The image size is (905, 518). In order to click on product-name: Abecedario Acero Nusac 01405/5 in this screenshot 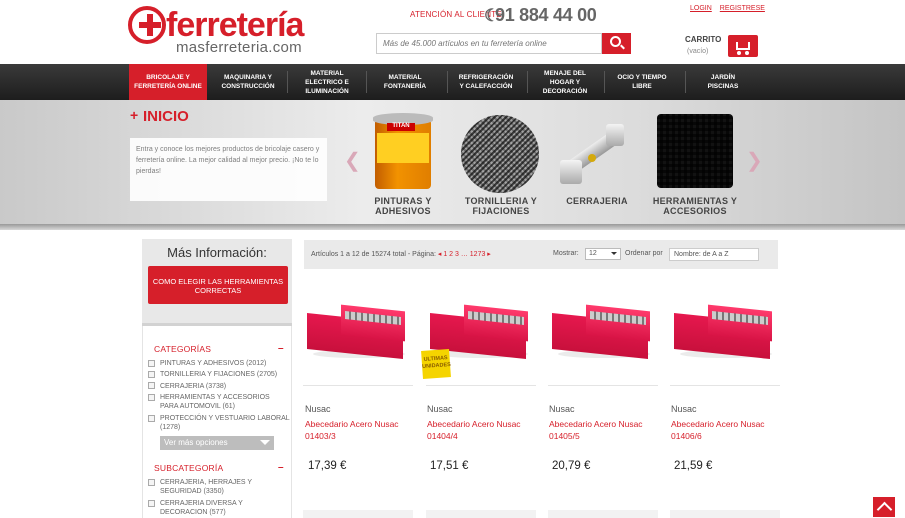, I will do `click(604, 430)`.